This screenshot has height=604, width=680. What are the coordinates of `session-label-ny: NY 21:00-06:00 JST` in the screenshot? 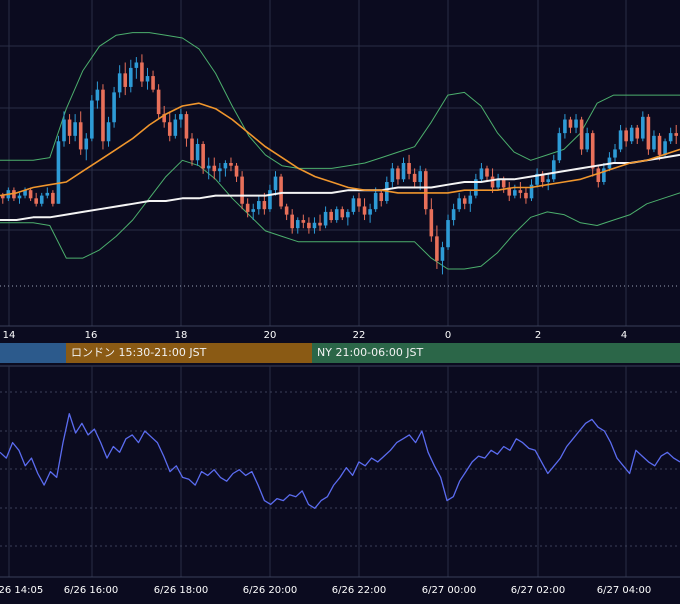 It's located at (370, 352).